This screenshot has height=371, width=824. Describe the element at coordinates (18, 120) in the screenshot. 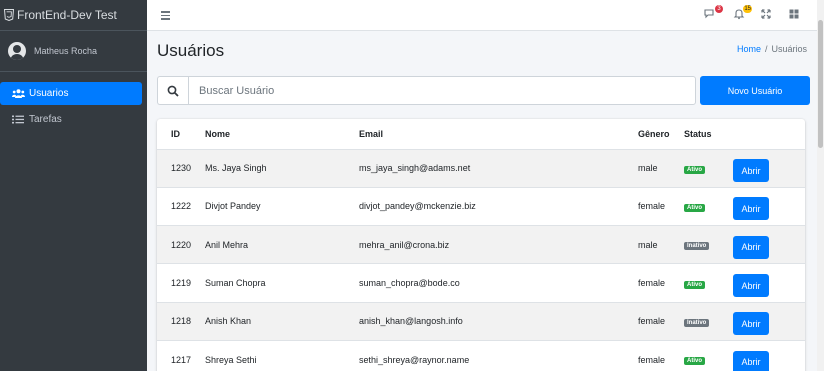

I see `tasks-icon` at that location.